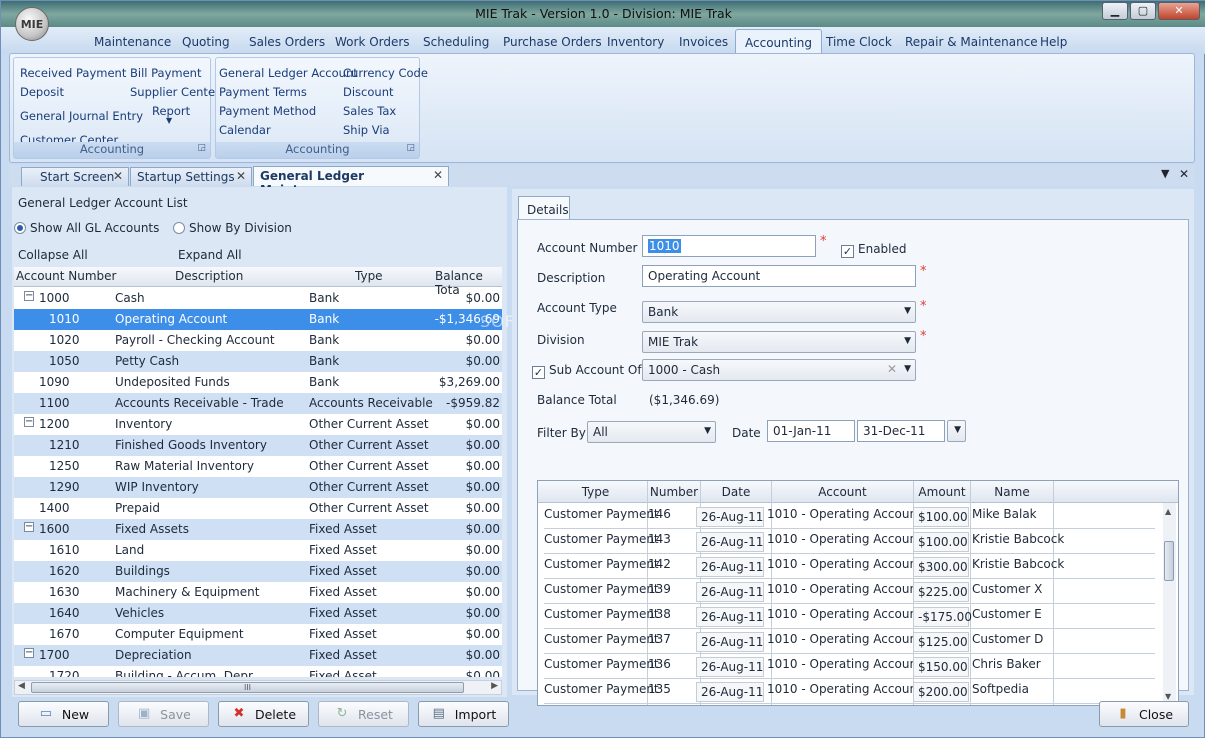 Image resolution: width=1205 pixels, height=738 pixels. Describe the element at coordinates (258, 550) in the screenshot. I see `table-row: 1610 Land Fixed Asset $0.00` at that location.